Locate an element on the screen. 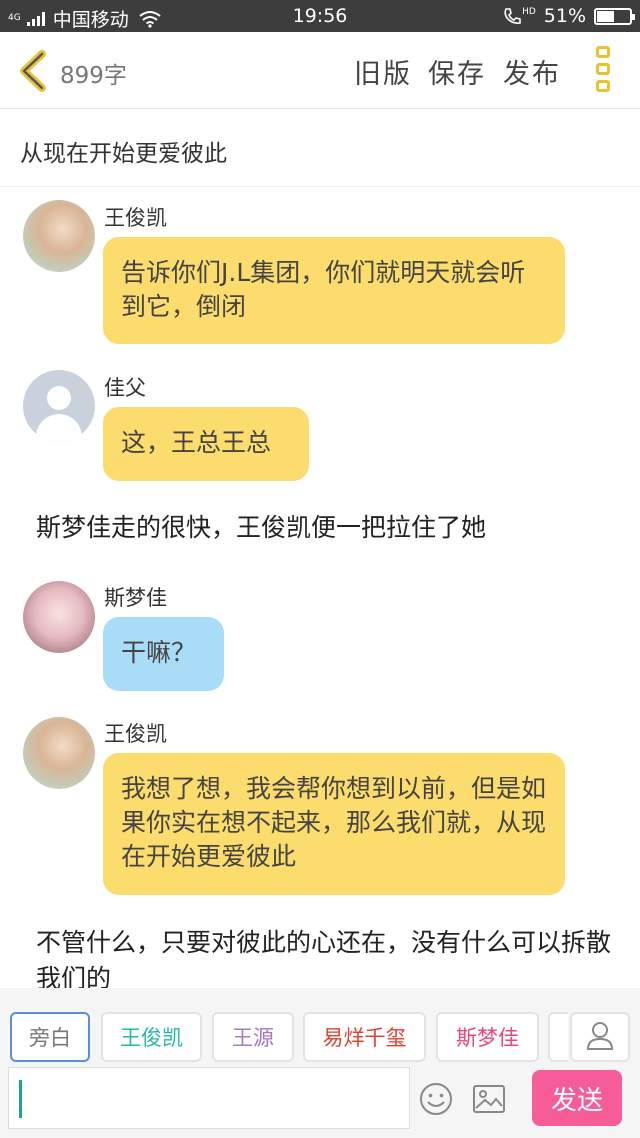  message-bubble: 这，王总王总 is located at coordinates (206, 444).